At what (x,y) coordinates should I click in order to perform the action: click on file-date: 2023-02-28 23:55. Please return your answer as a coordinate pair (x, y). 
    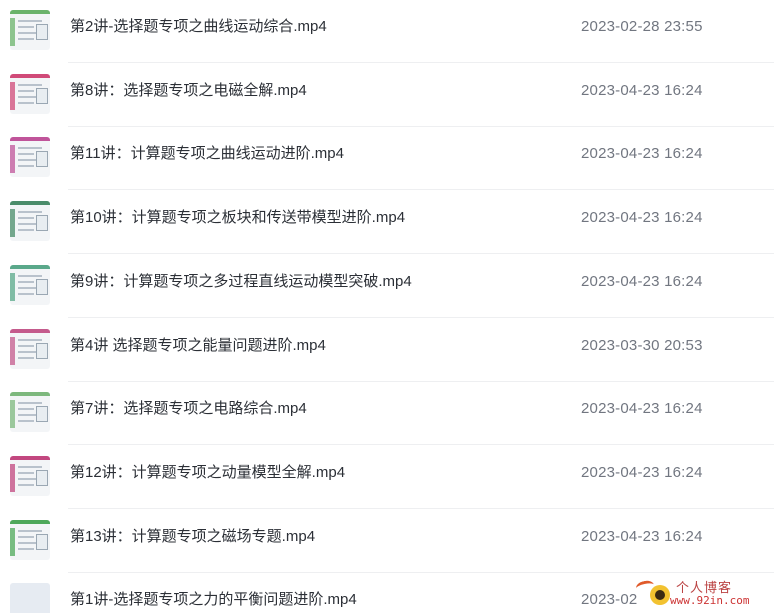
    Looking at the image, I should click on (642, 26).